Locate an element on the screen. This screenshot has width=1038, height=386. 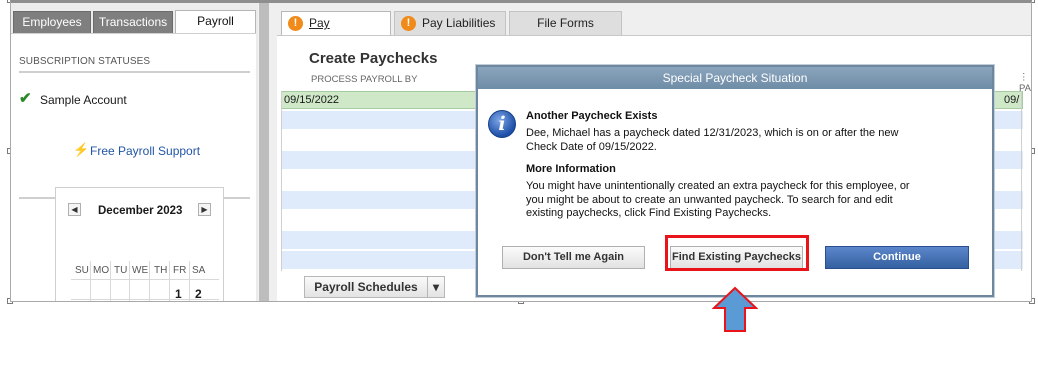
up-arrow-icon is located at coordinates (735, 309).